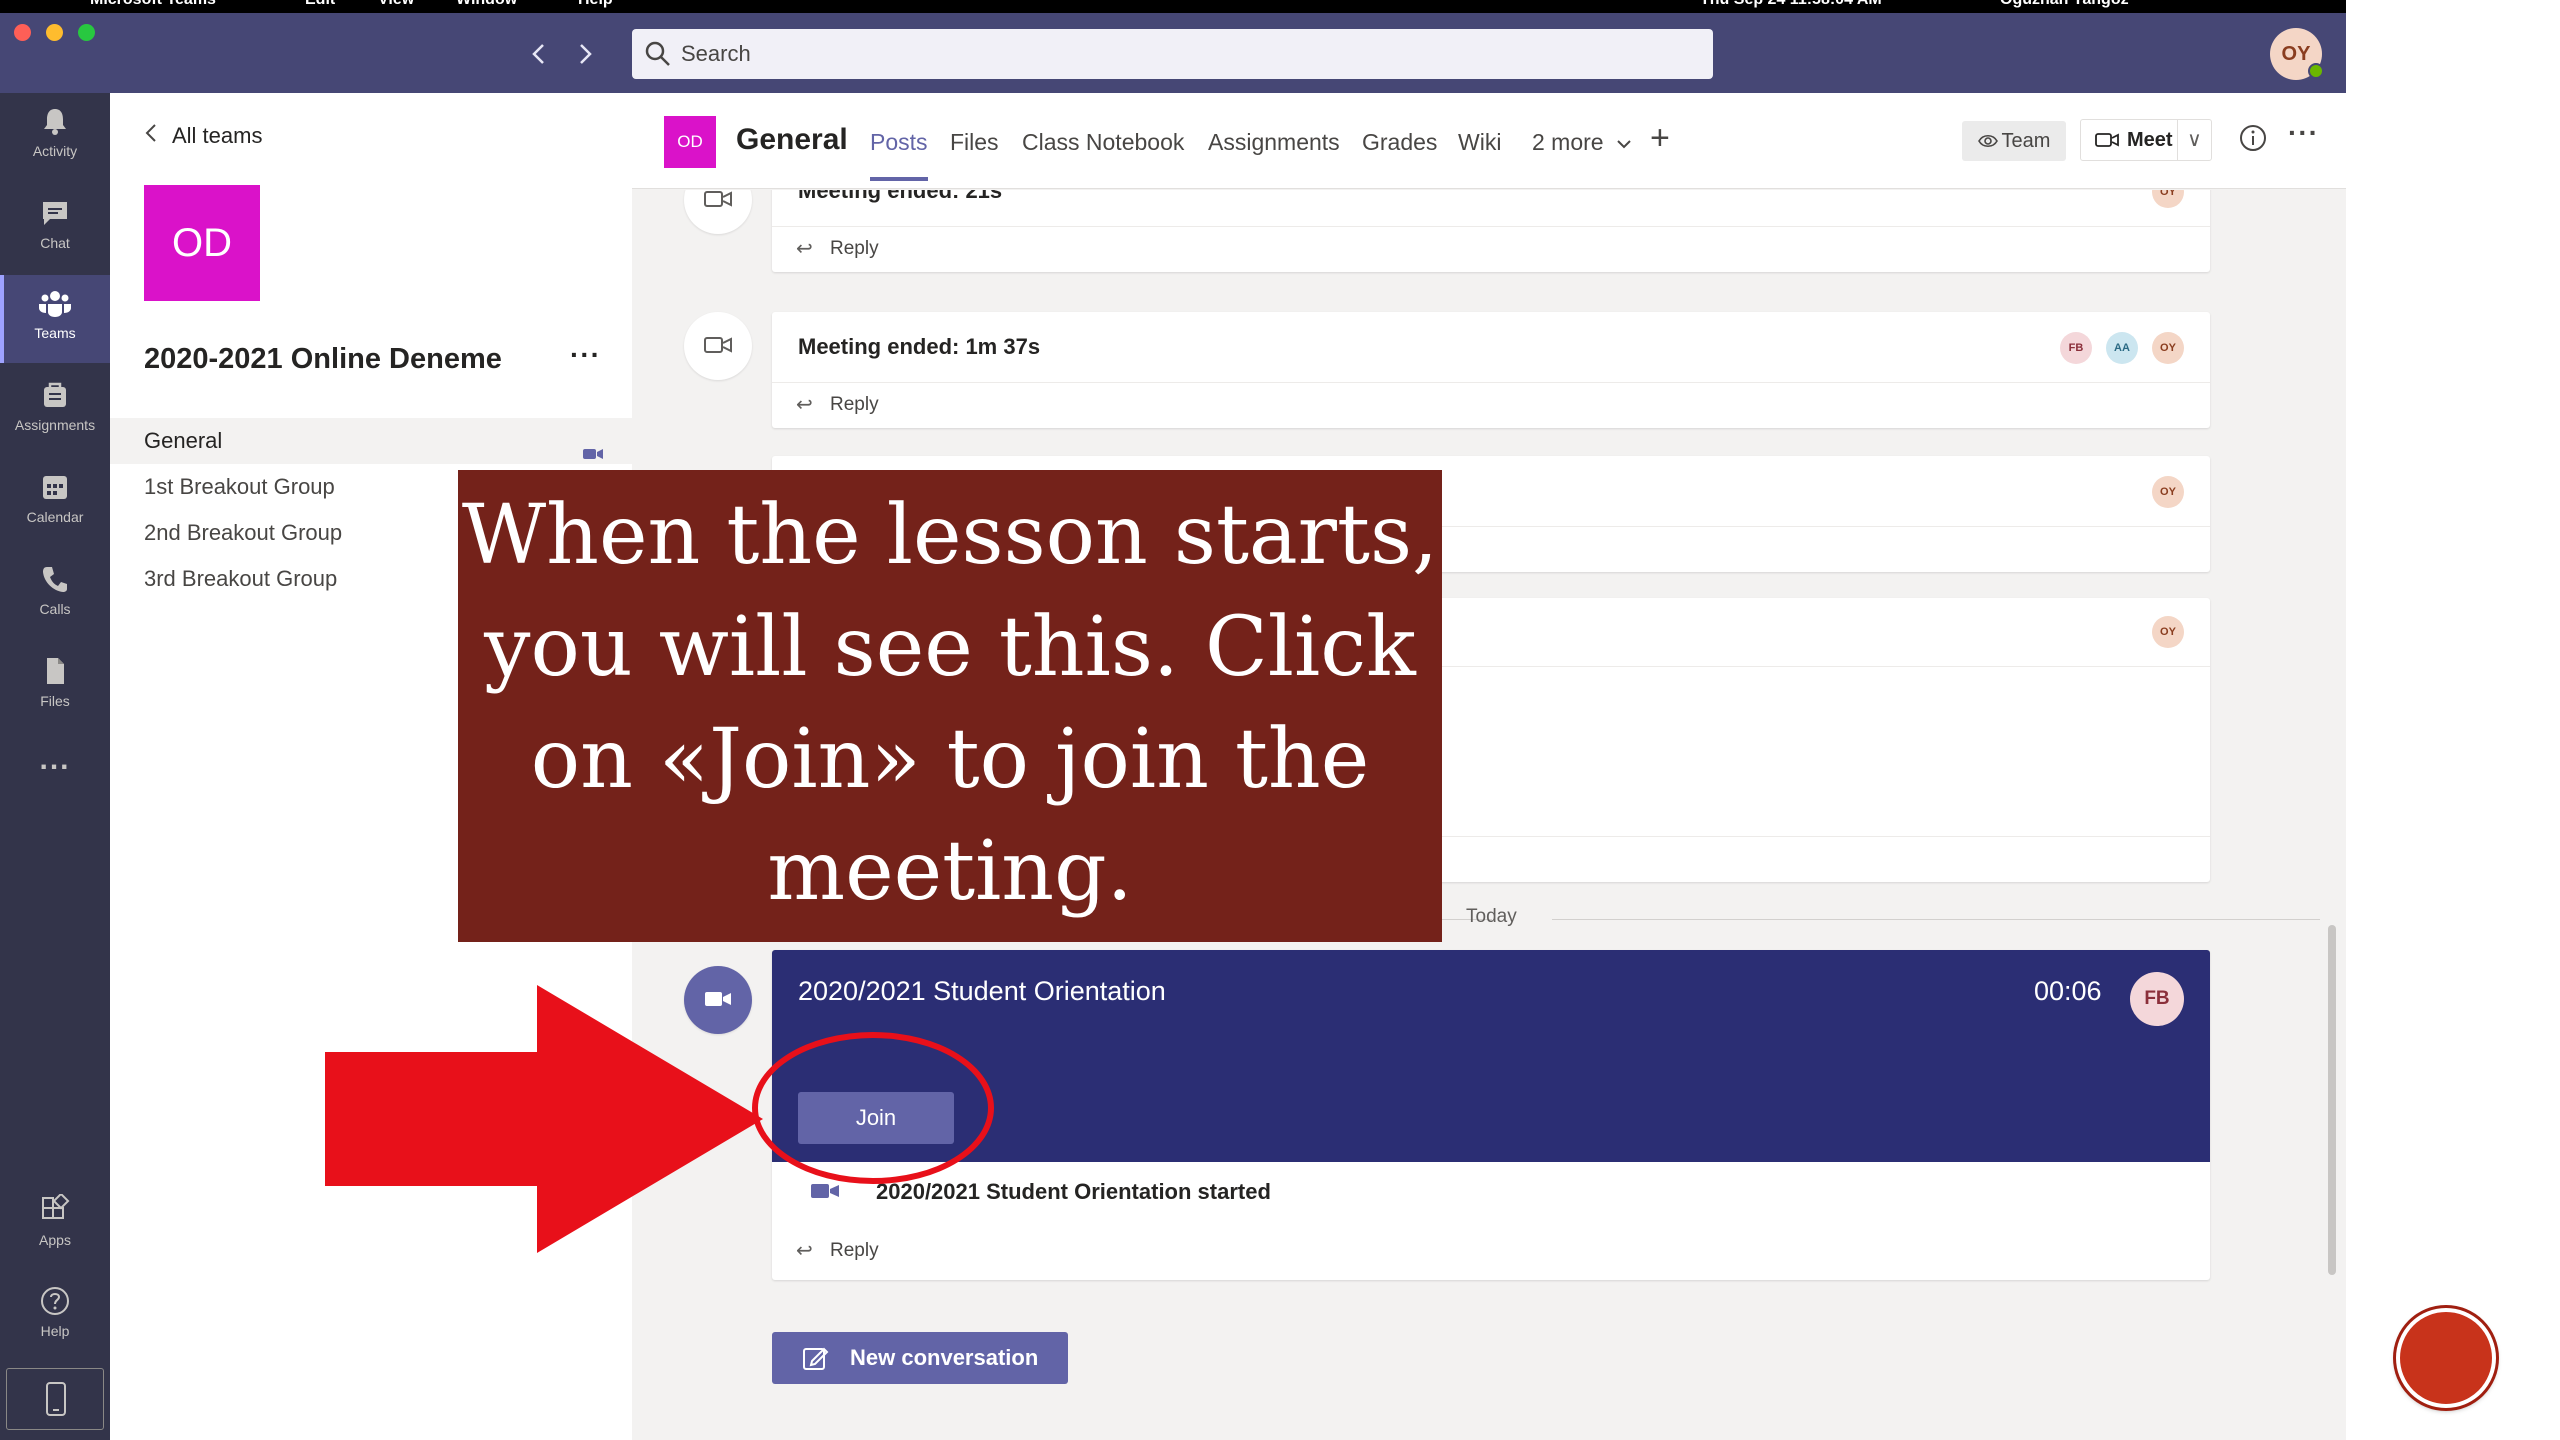 Image resolution: width=2560 pixels, height=1440 pixels. I want to click on tab-posts: Posts, so click(899, 155).